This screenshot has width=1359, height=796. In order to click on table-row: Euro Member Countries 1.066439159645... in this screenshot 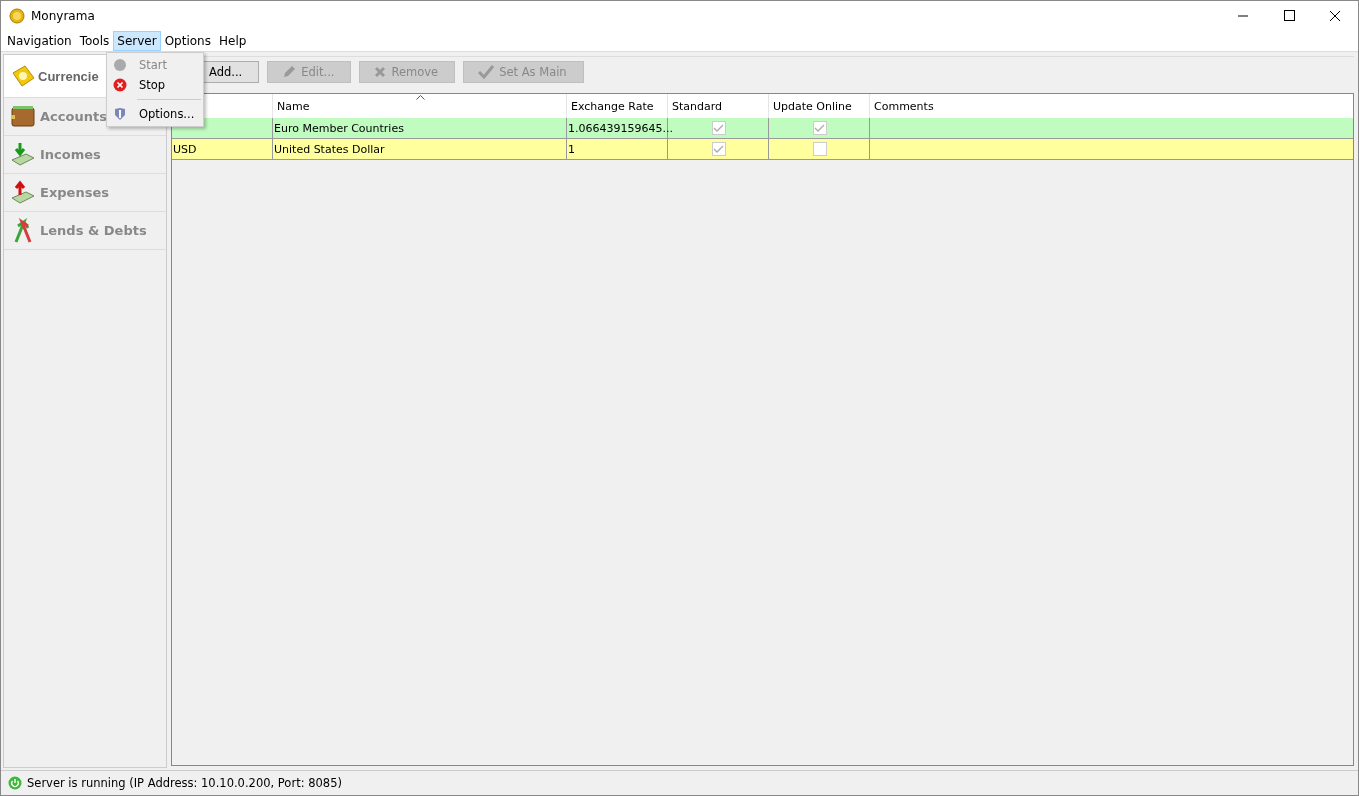, I will do `click(762, 128)`.